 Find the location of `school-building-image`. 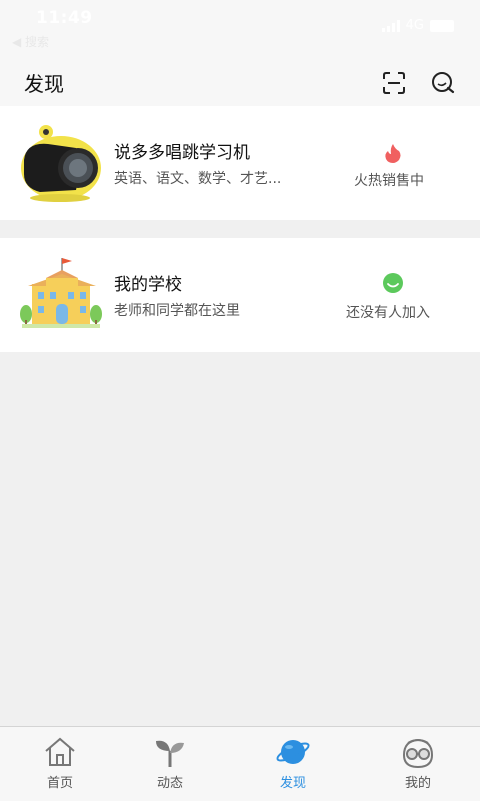

school-building-image is located at coordinates (61, 293).